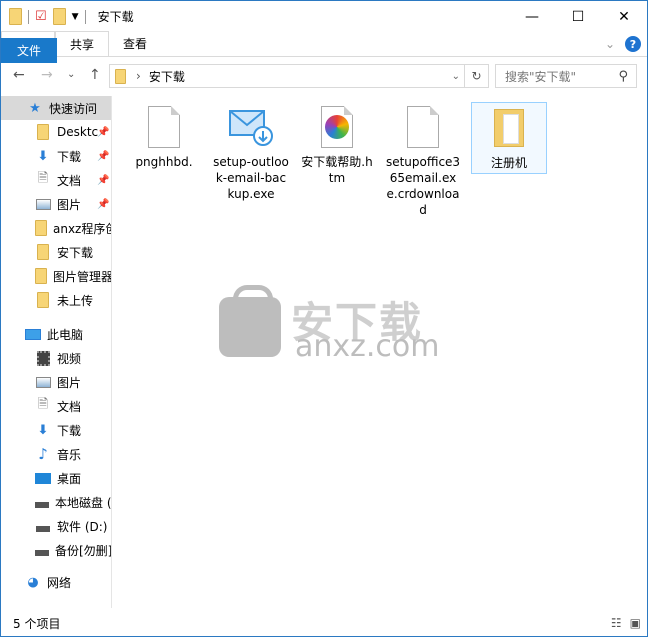 The image size is (648, 637). I want to click on sidebar-item-label: 图片, so click(69, 204).